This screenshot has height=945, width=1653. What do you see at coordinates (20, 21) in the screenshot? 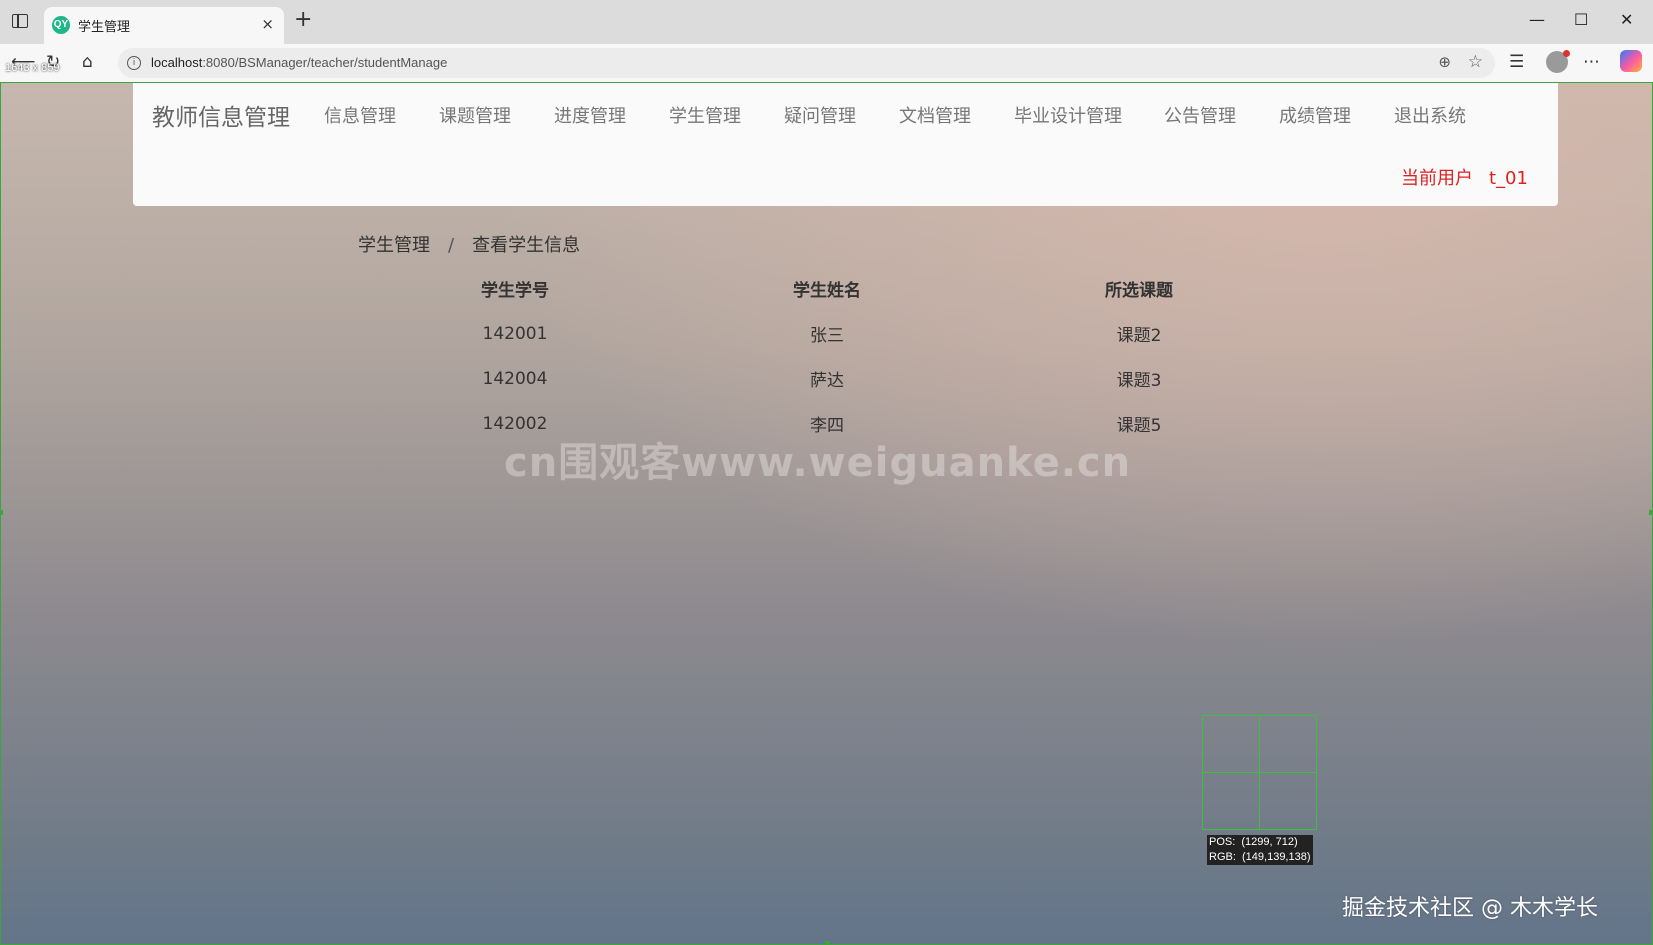
I see `tab-actions-icon` at bounding box center [20, 21].